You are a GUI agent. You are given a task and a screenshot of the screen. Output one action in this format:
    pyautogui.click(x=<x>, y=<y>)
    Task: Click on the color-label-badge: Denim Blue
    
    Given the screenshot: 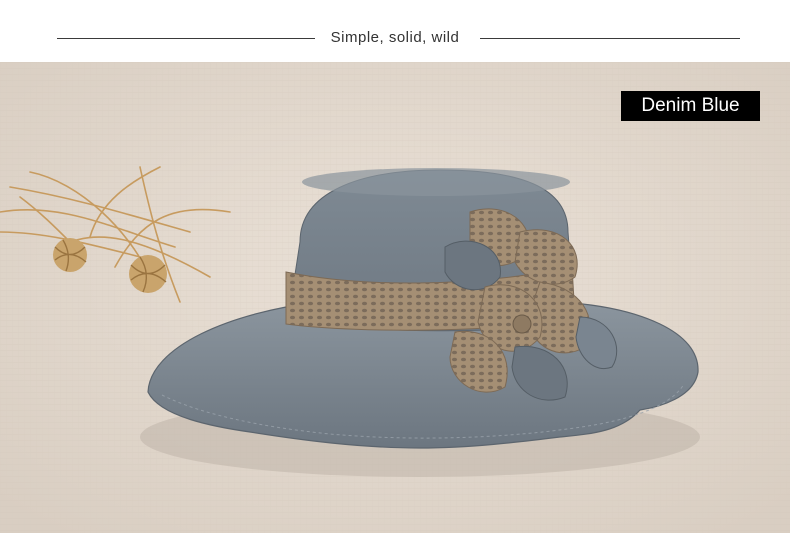 What is the action you would take?
    pyautogui.click(x=690, y=106)
    